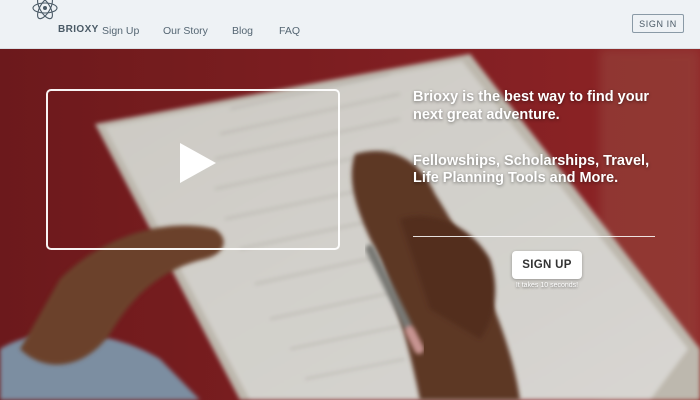 Image resolution: width=700 pixels, height=400 pixels. What do you see at coordinates (547, 285) in the screenshot?
I see `cta-note: It takes 10 seconds!` at bounding box center [547, 285].